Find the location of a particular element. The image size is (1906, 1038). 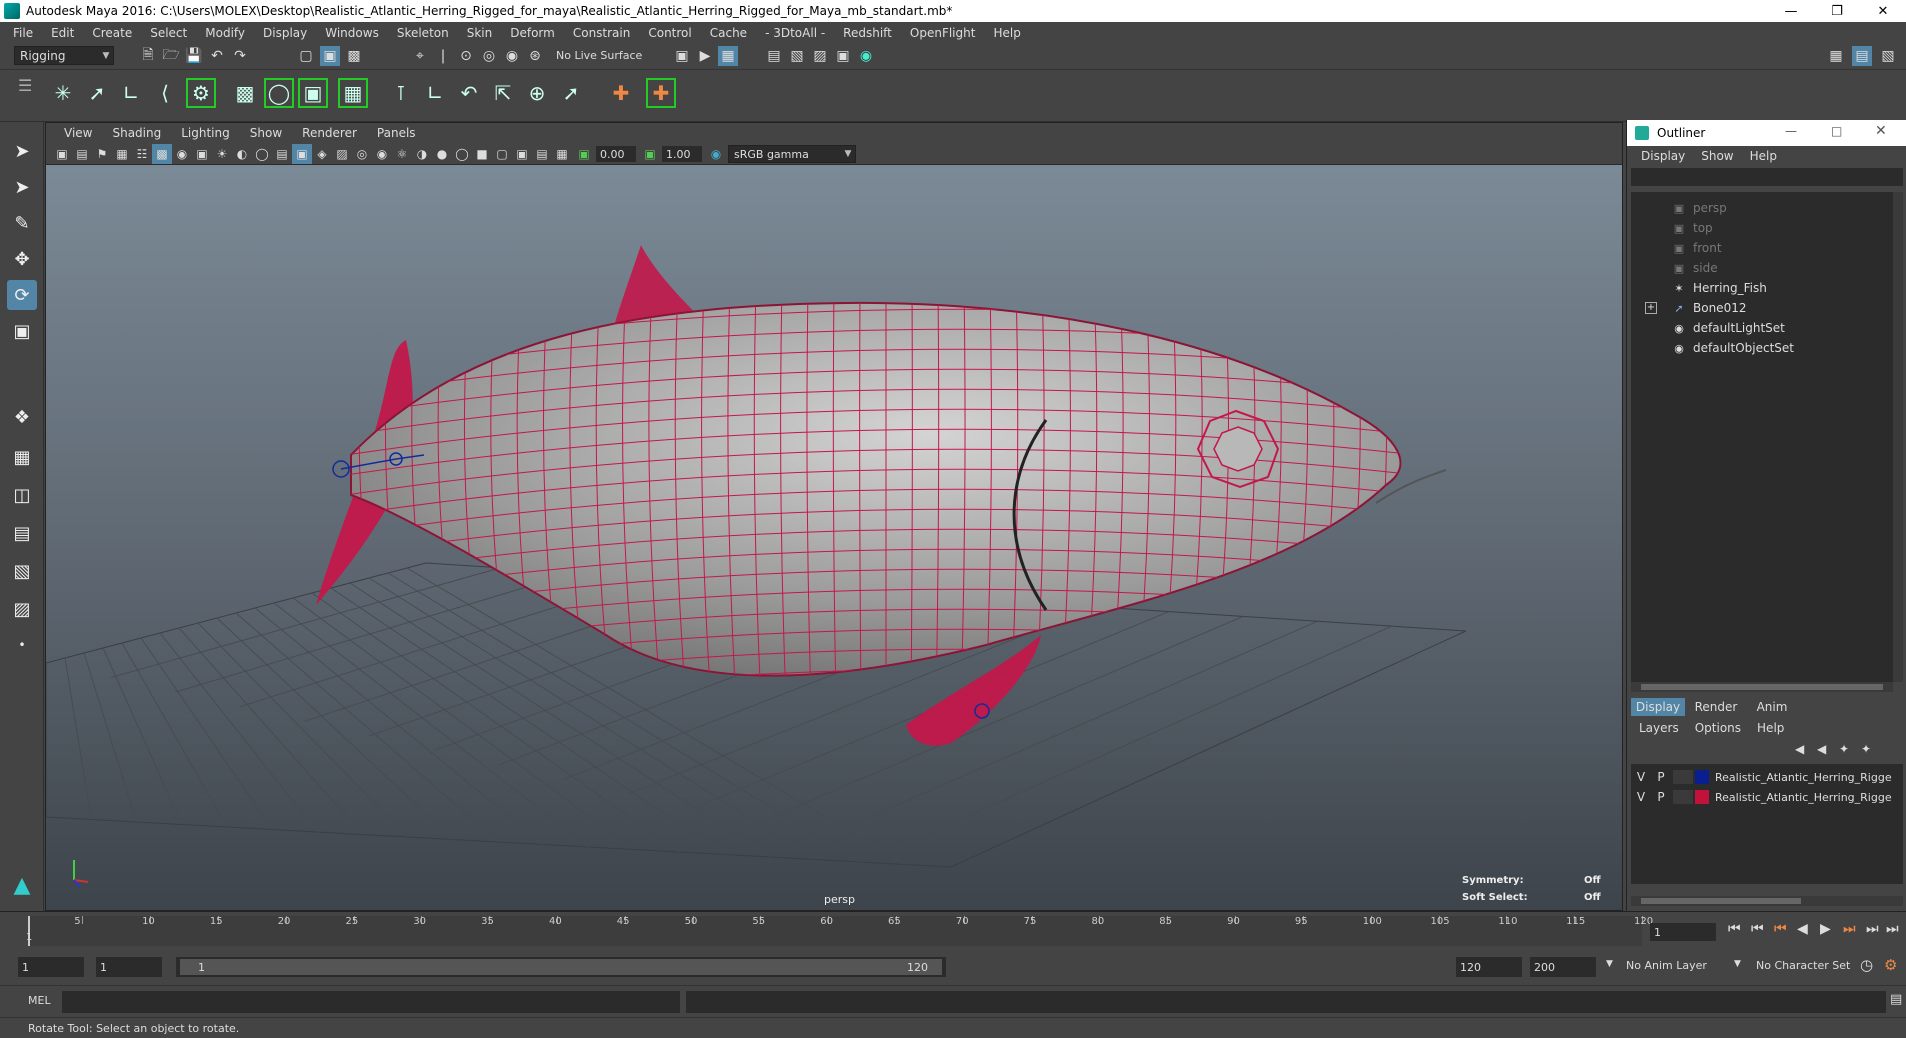

step-forward-key-icon: ⏭ is located at coordinates (1849, 929).